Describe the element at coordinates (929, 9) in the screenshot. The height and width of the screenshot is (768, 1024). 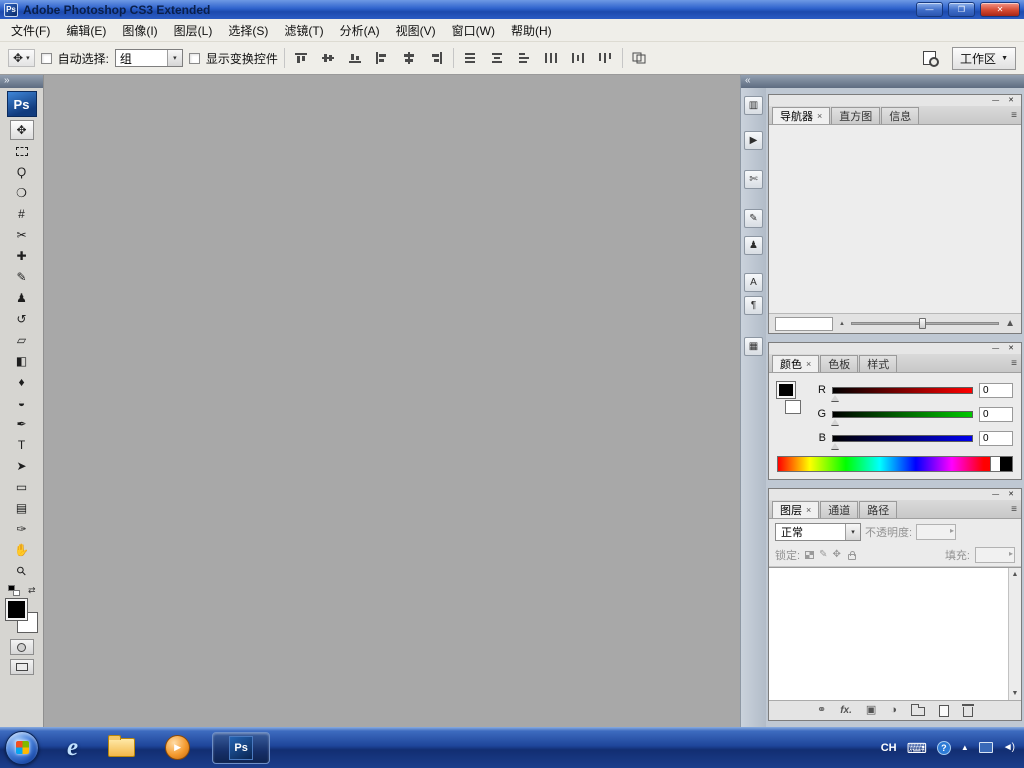
I see `minimize-button: —` at that location.